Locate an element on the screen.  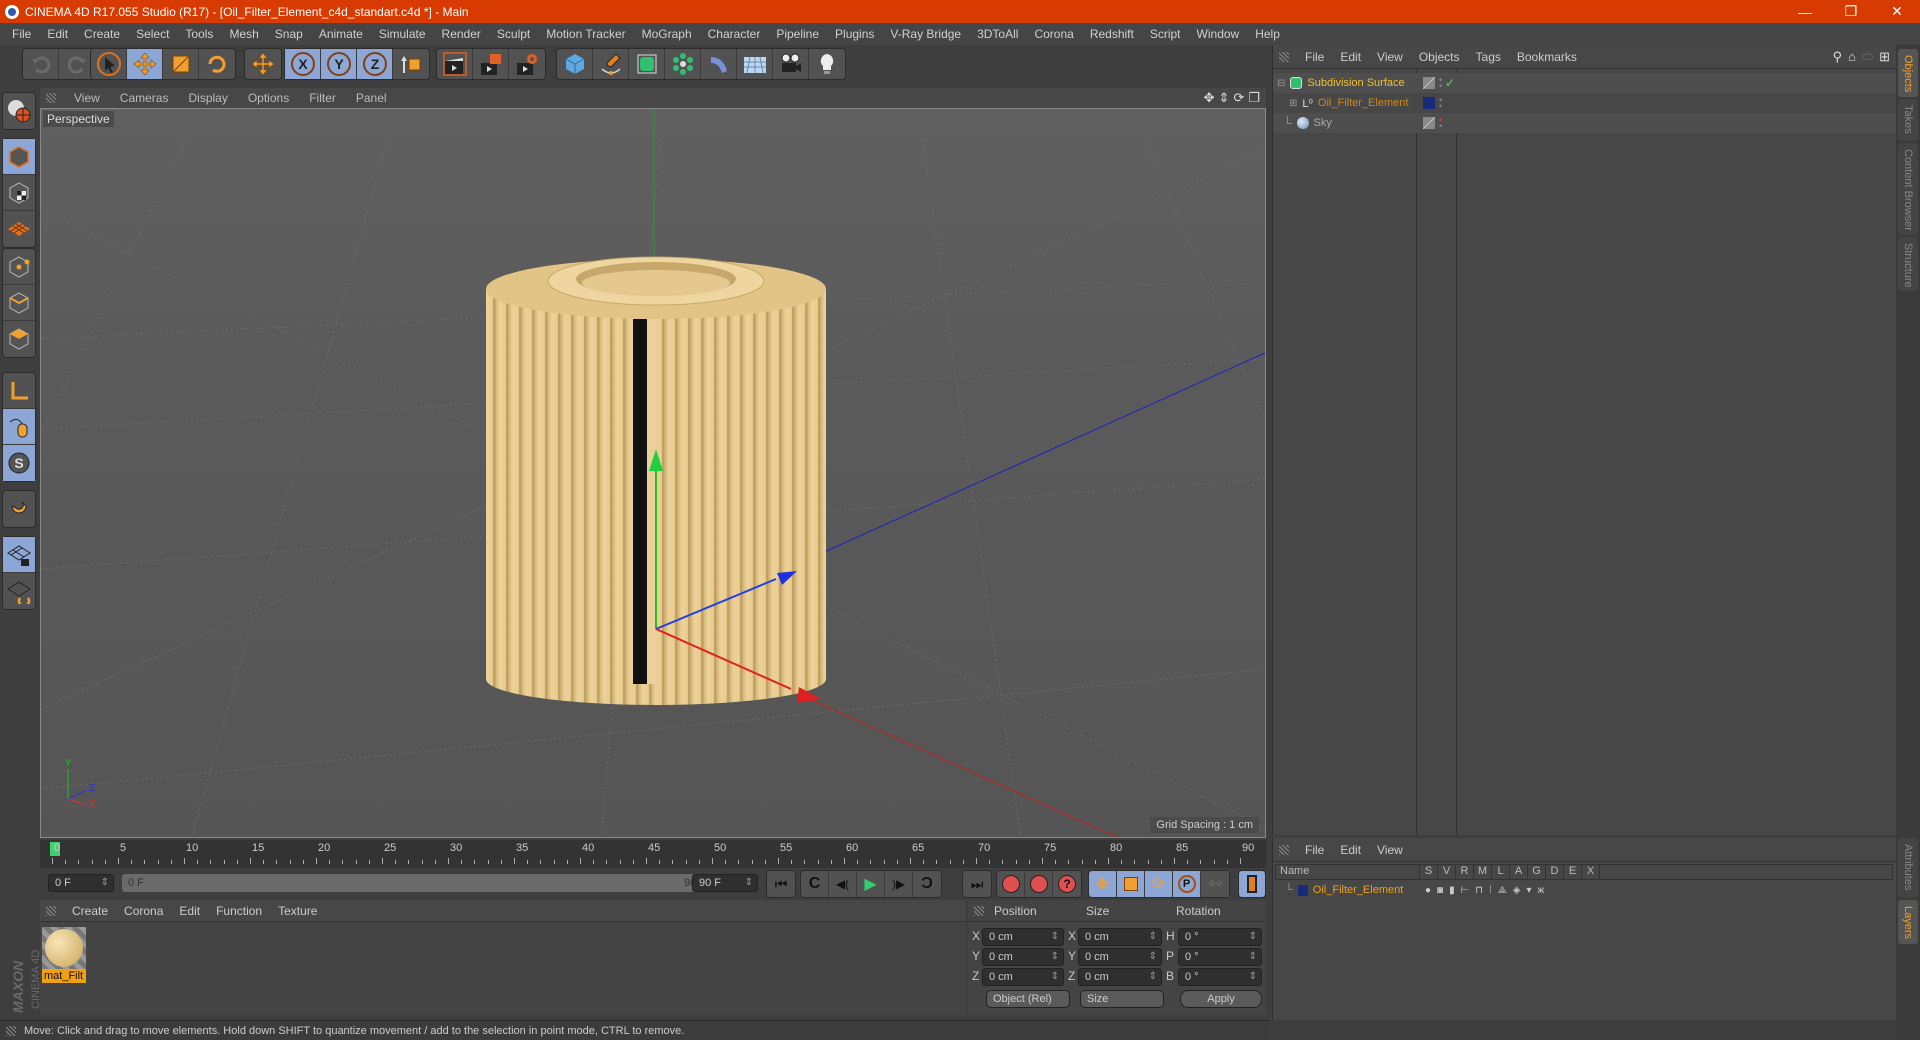
menu-window: Window is located at coordinates (1218, 34).